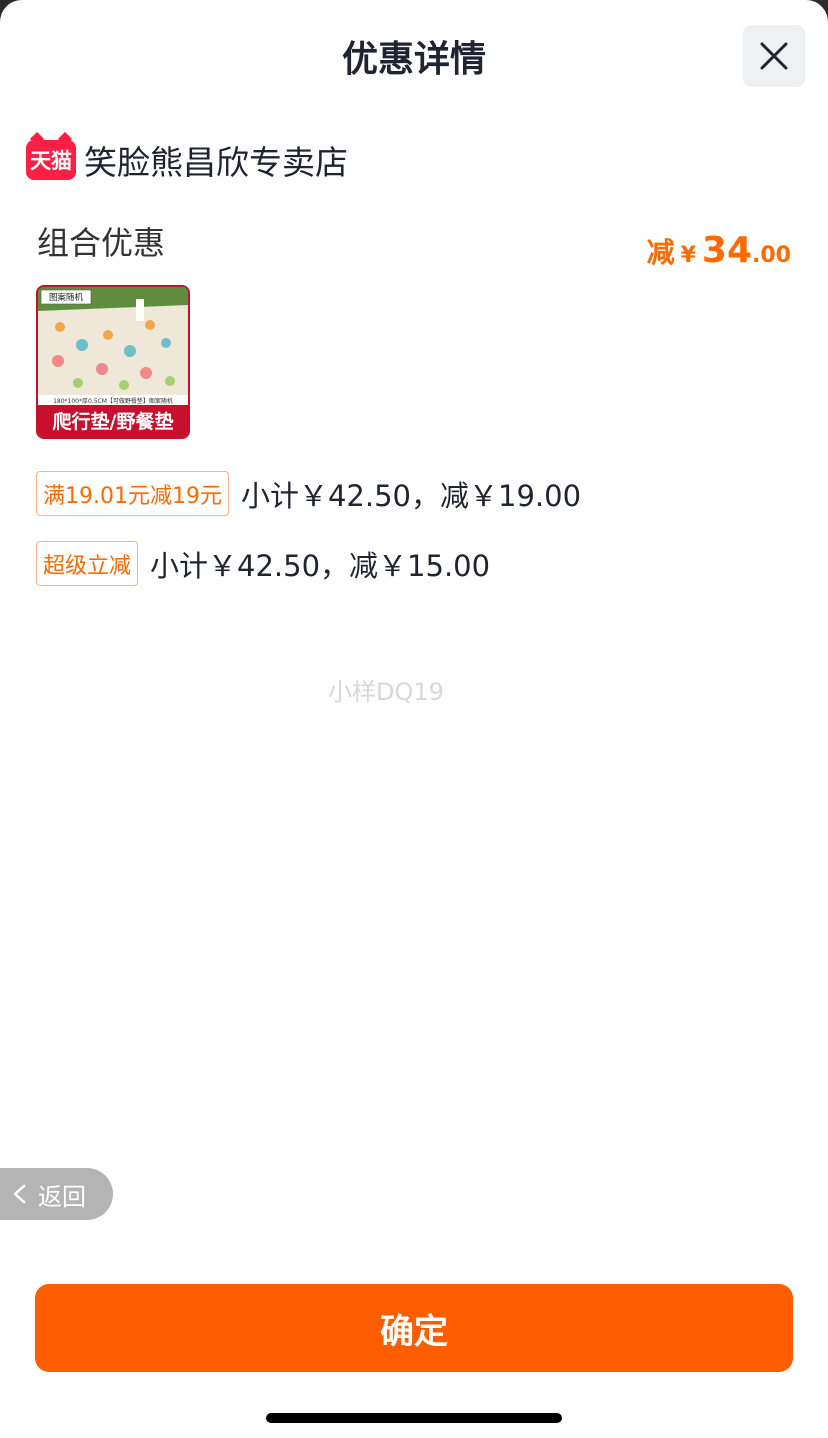 This screenshot has height=1438, width=828. I want to click on product-banner: 爬行垫/野餐垫, so click(113, 421).